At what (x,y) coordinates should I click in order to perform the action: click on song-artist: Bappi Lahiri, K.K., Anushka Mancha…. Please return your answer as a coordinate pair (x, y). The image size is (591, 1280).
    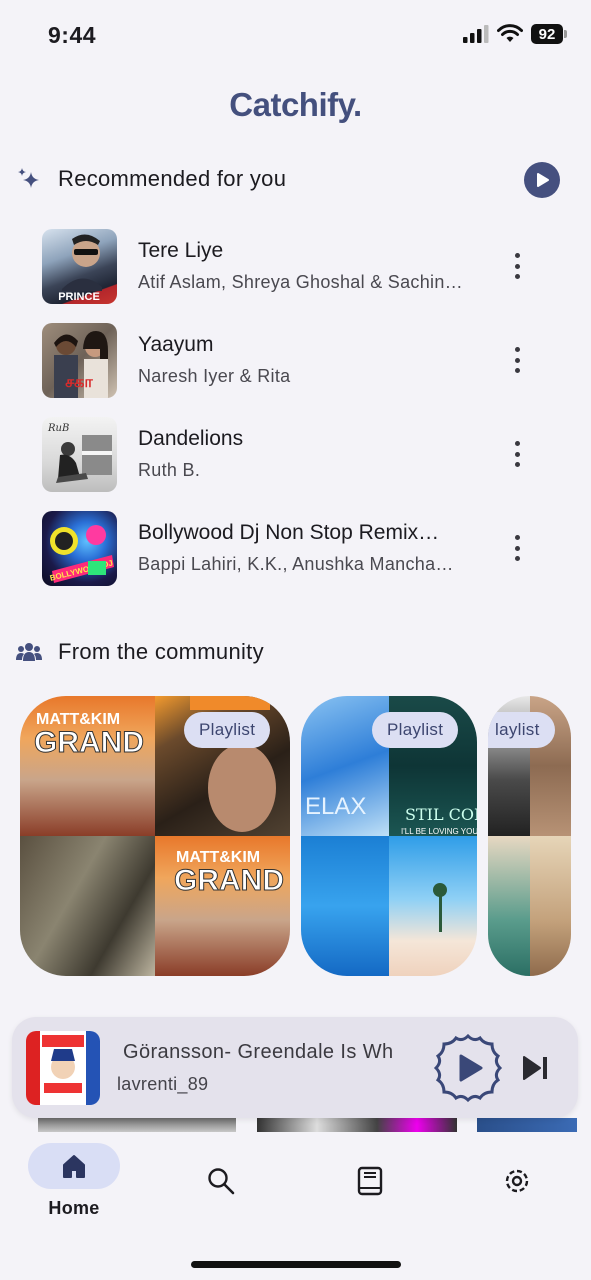
    Looking at the image, I should click on (296, 564).